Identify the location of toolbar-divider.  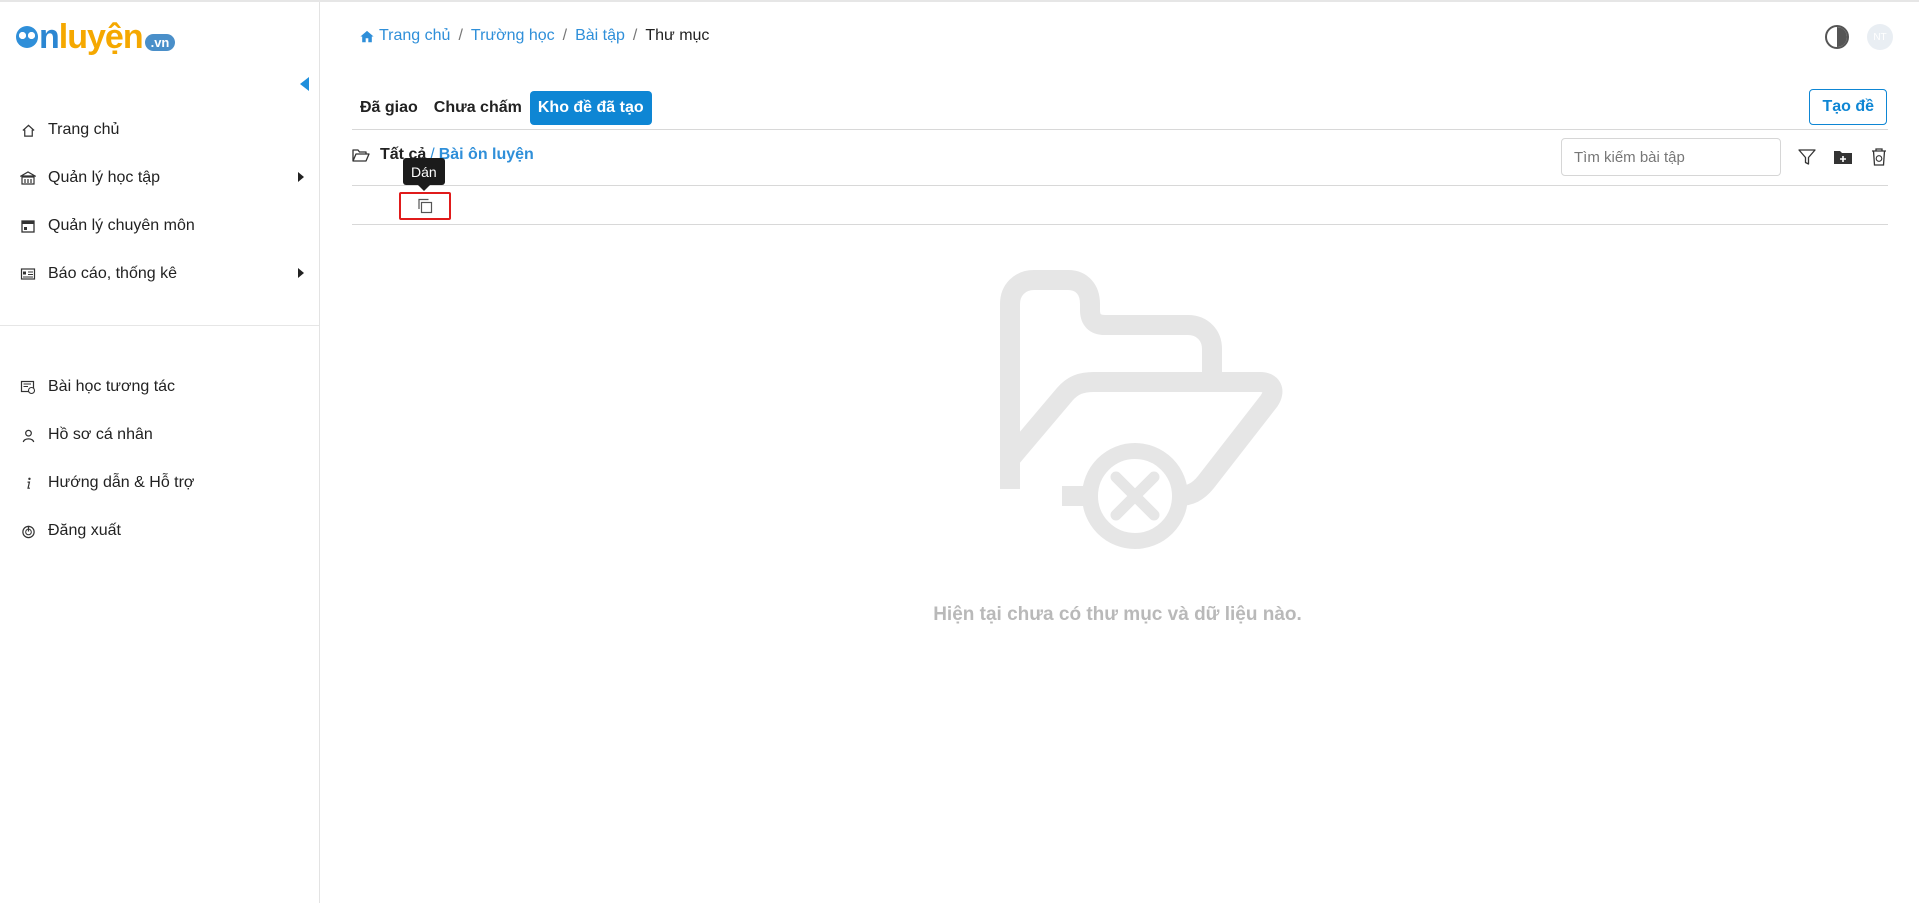
(1120, 185).